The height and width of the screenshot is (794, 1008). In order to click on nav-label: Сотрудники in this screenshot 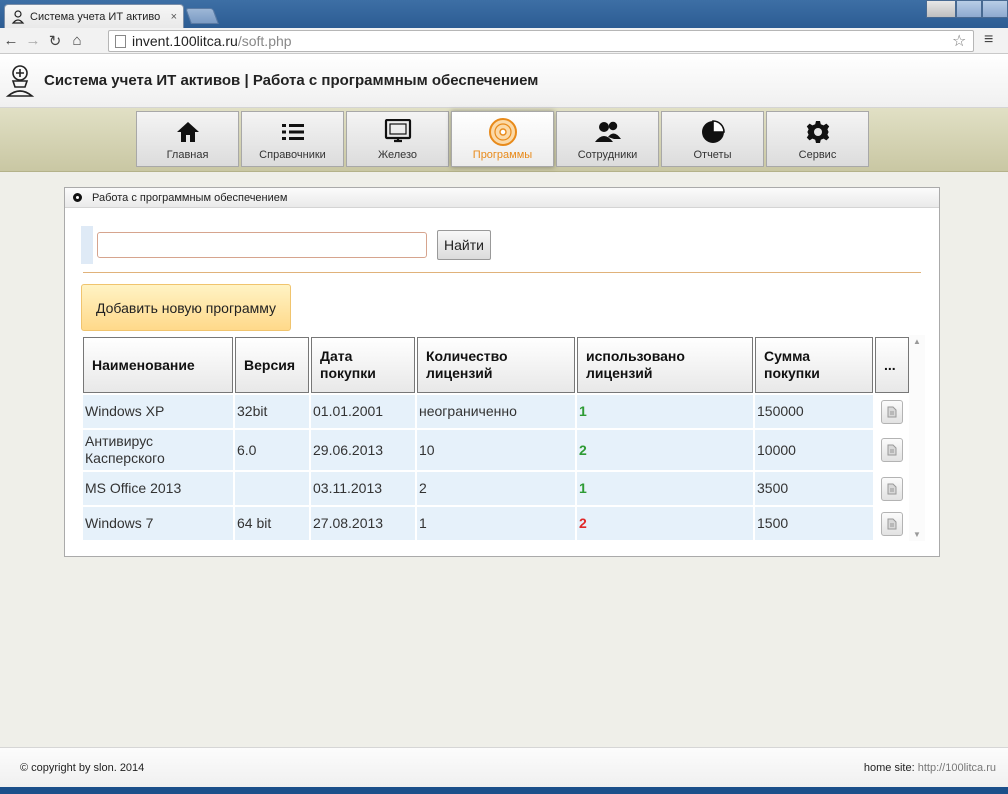, I will do `click(607, 155)`.